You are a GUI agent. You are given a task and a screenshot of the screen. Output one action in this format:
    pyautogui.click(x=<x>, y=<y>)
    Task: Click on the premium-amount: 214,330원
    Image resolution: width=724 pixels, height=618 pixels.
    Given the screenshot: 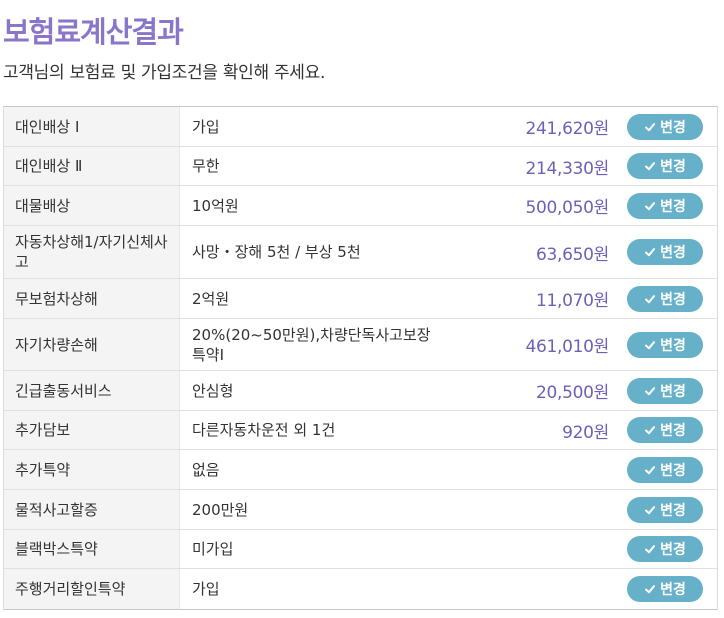 What is the action you would take?
    pyautogui.click(x=567, y=168)
    